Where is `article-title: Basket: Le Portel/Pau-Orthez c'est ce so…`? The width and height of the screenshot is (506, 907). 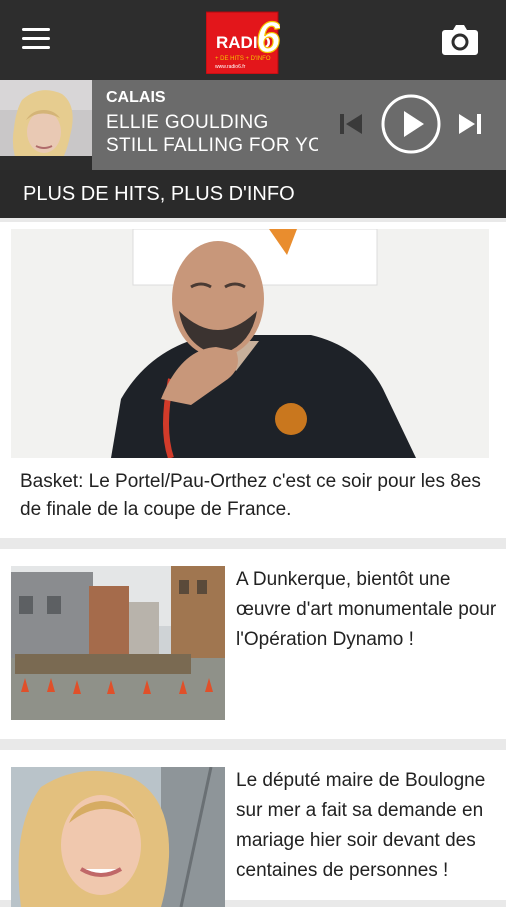
article-title: Basket: Le Portel/Pau-Orthez c'est ce so… is located at coordinates (256, 496).